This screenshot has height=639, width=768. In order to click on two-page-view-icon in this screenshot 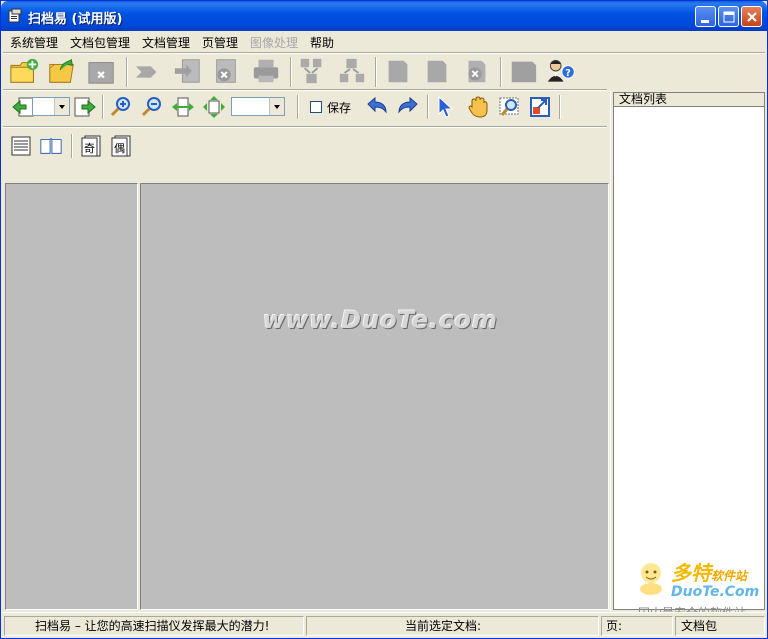, I will do `click(51, 146)`.